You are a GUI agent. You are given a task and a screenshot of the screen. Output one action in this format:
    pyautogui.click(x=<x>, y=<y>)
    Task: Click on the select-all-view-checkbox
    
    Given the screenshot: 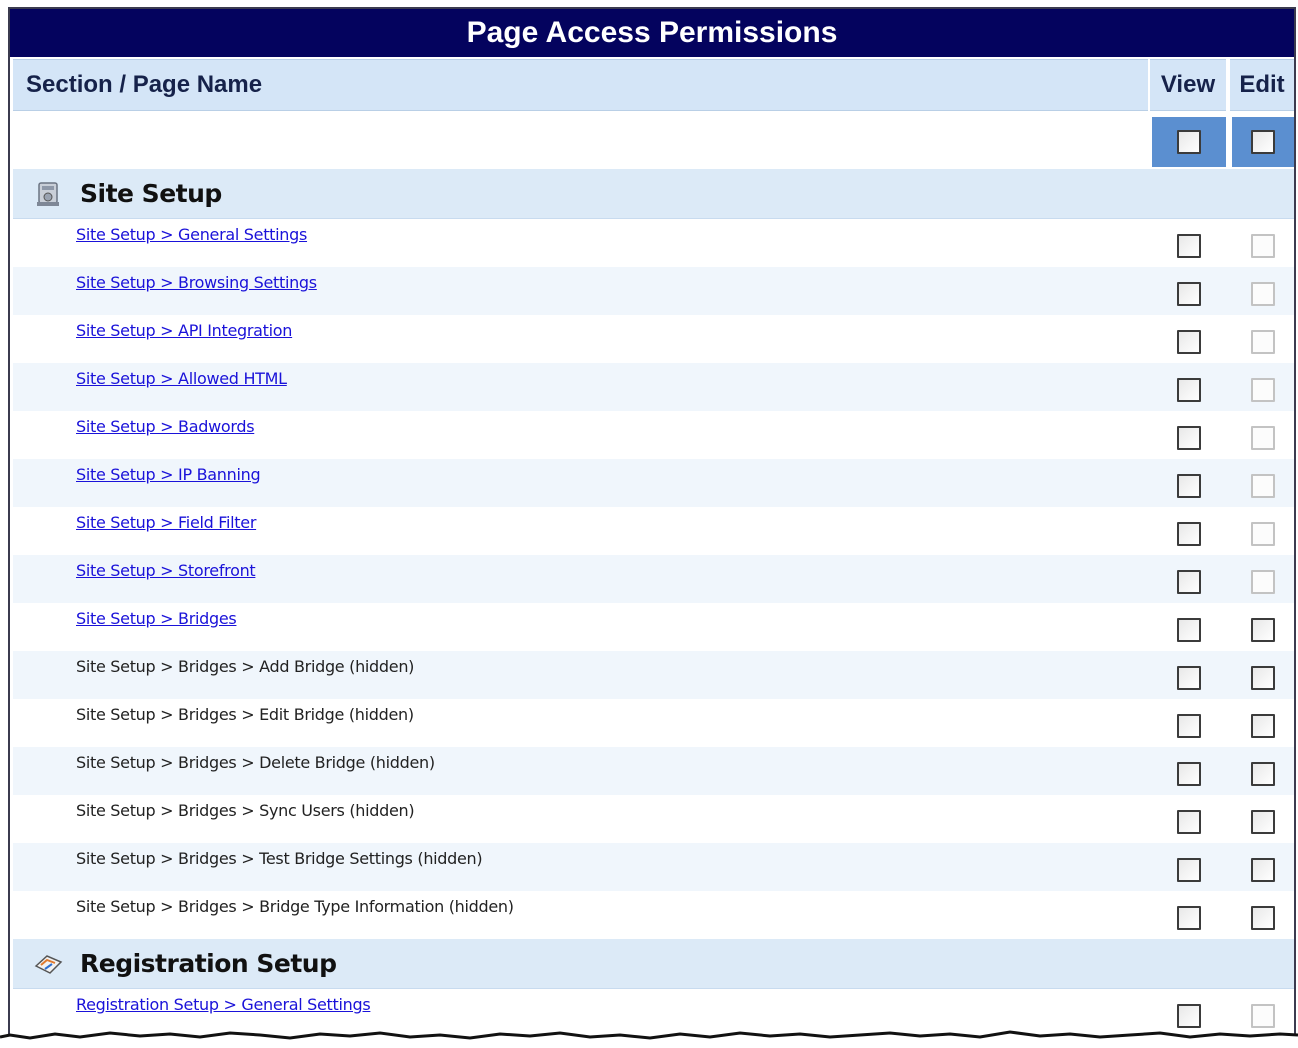 What is the action you would take?
    pyautogui.click(x=1189, y=142)
    